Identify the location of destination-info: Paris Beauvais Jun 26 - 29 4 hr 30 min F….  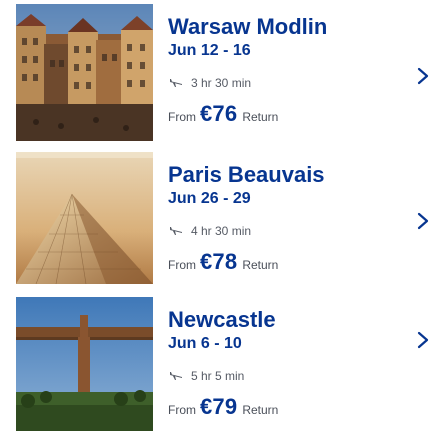
(288, 218).